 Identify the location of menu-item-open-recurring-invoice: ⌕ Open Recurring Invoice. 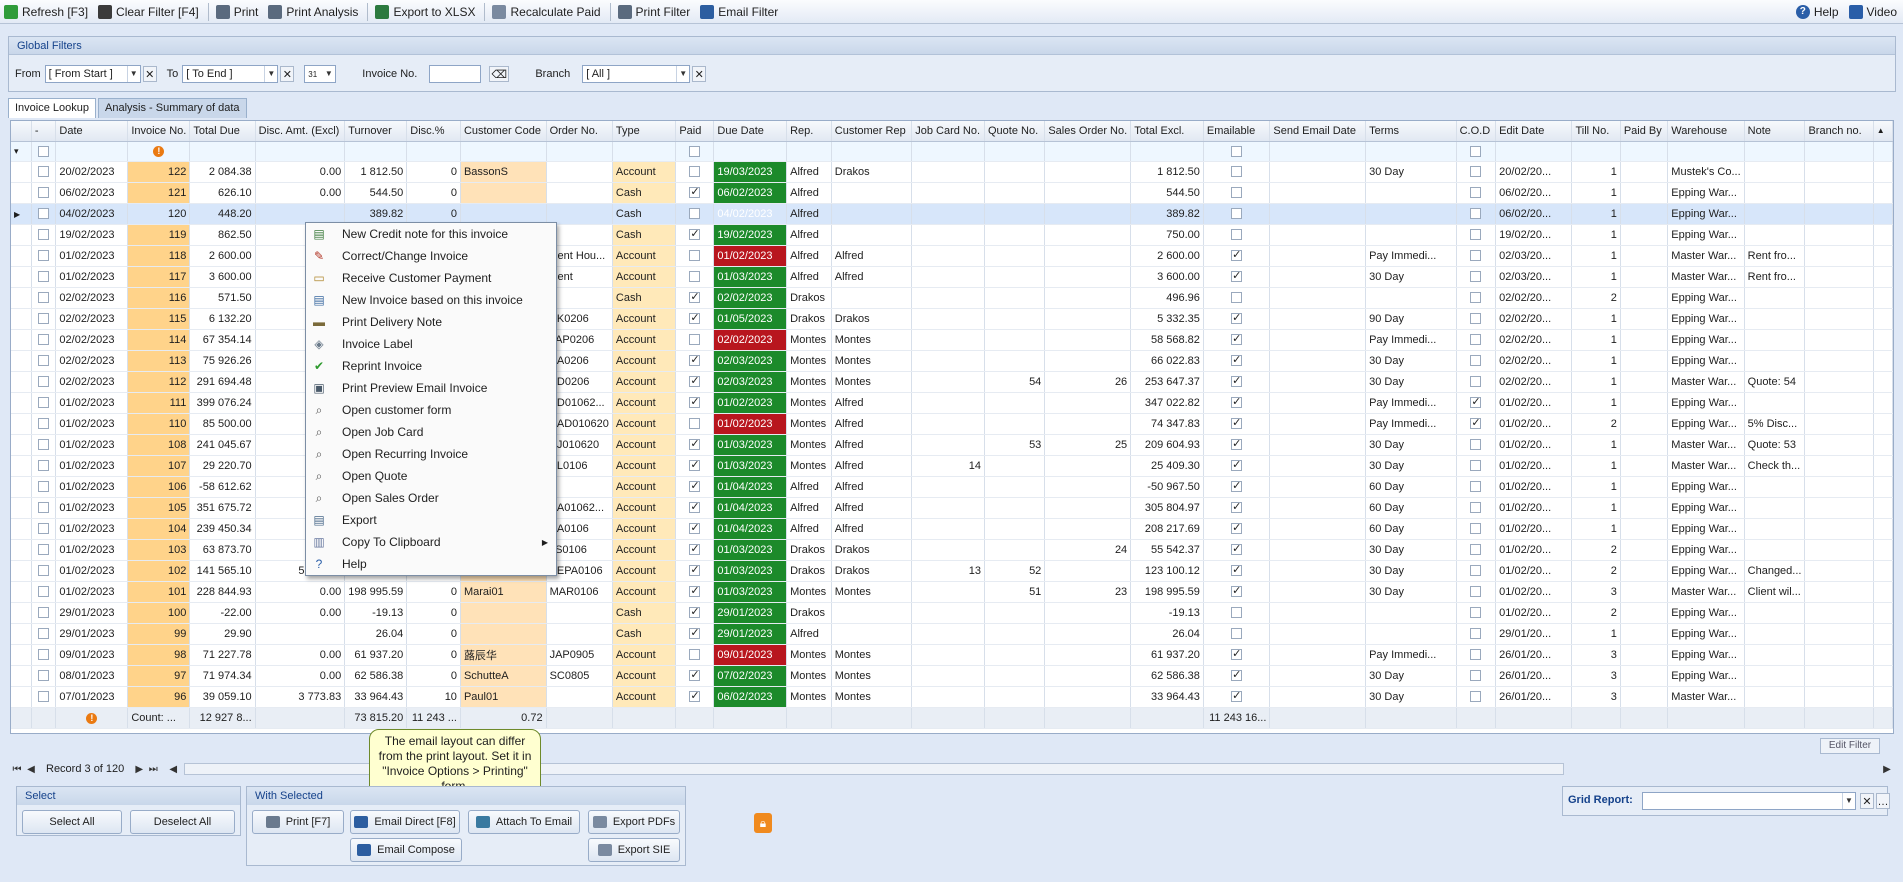
(431, 454).